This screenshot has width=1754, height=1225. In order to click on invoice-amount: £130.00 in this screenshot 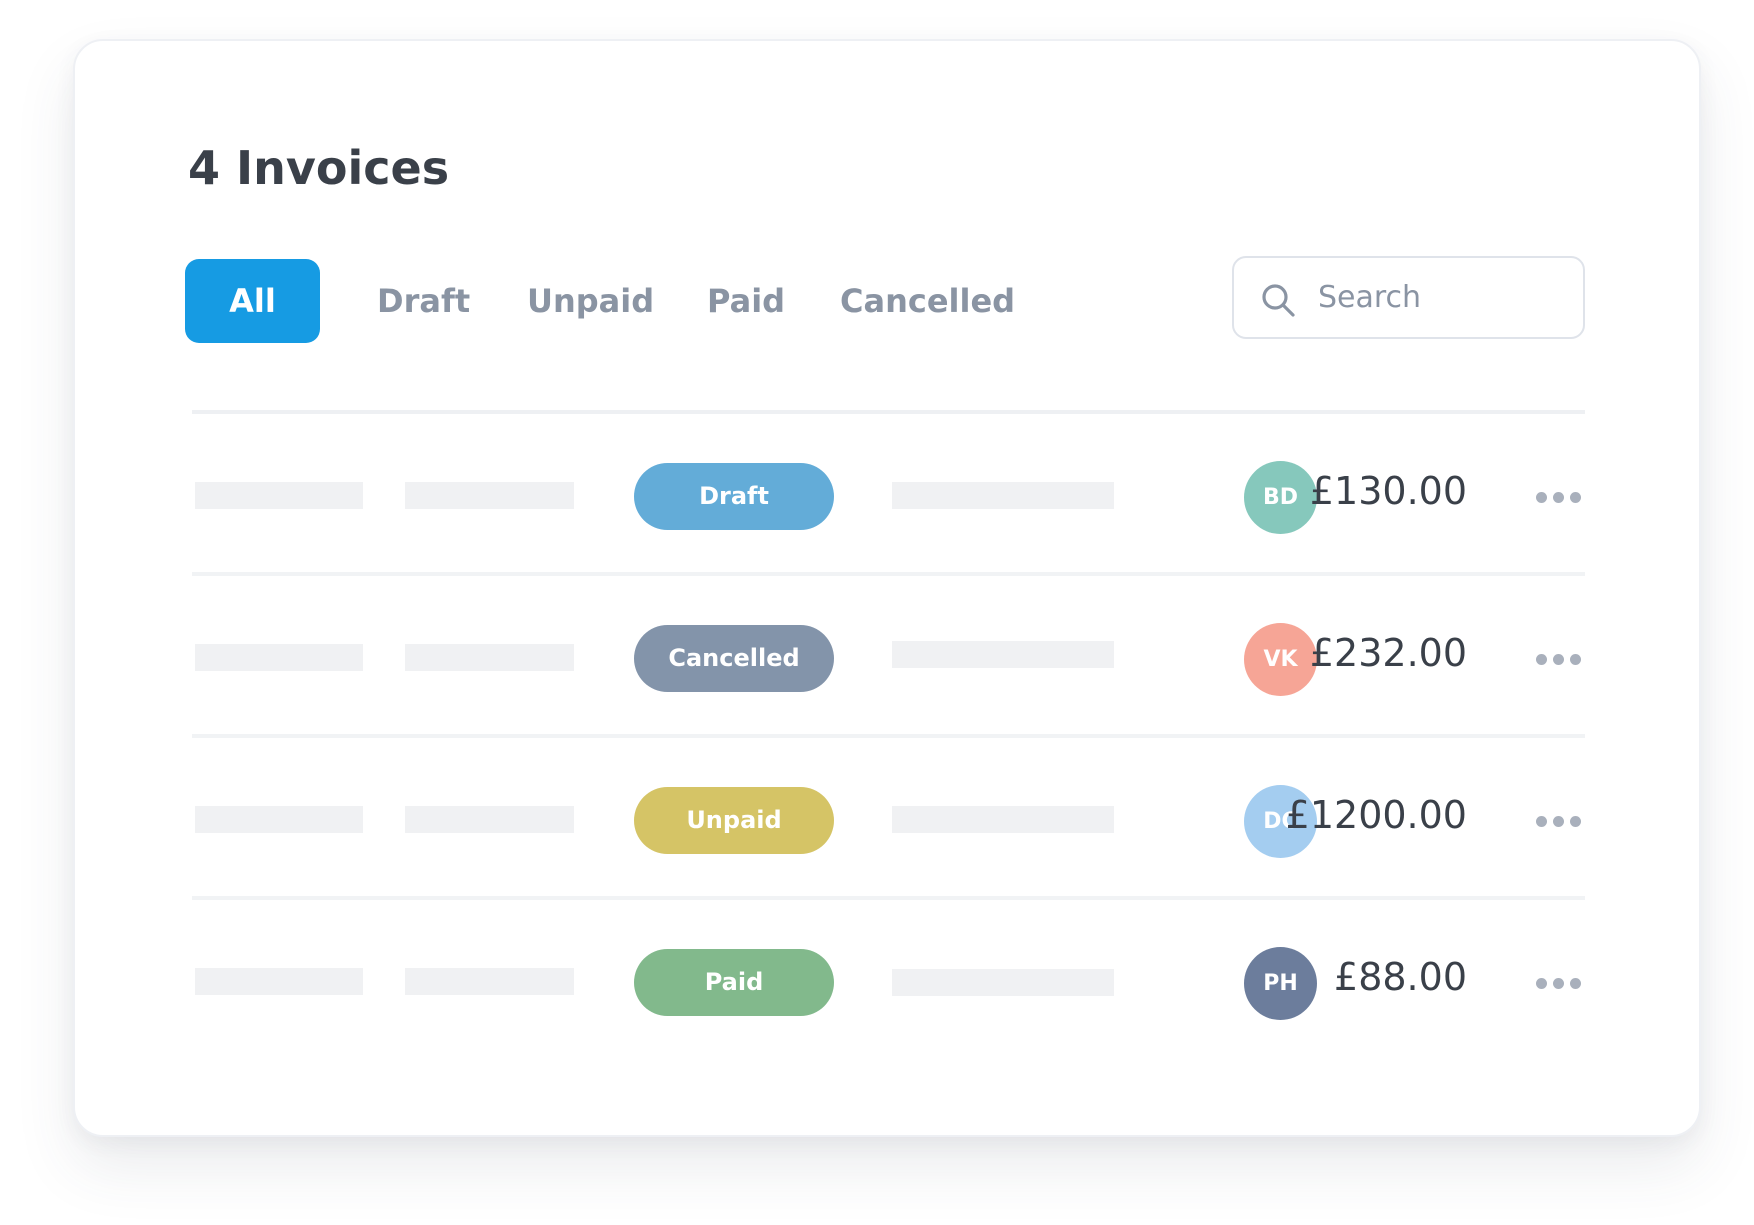, I will do `click(1388, 491)`.